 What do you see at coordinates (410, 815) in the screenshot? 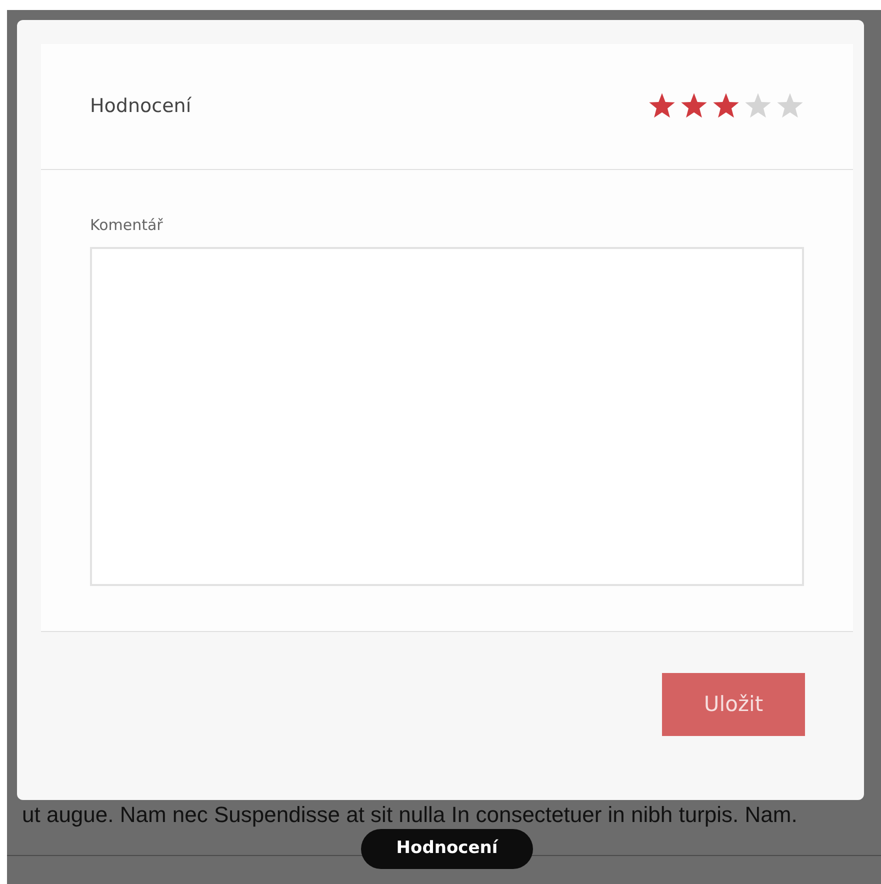
I see `background-paragraph: ut augue. Nam nec Suspendisse at sit nulla In consectetuer in nibh turpis. Nam.` at bounding box center [410, 815].